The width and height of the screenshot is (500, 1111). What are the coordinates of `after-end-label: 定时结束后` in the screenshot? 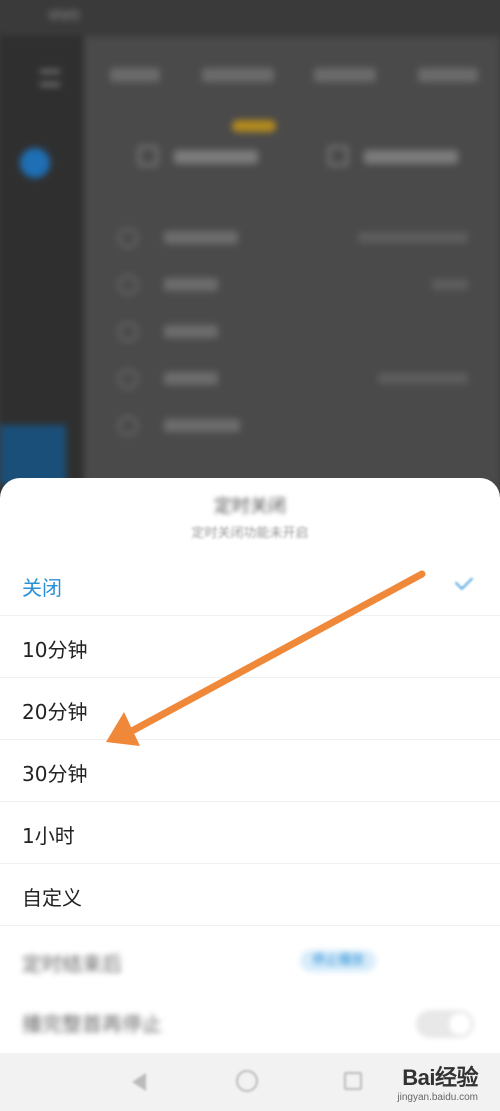 It's located at (72, 964).